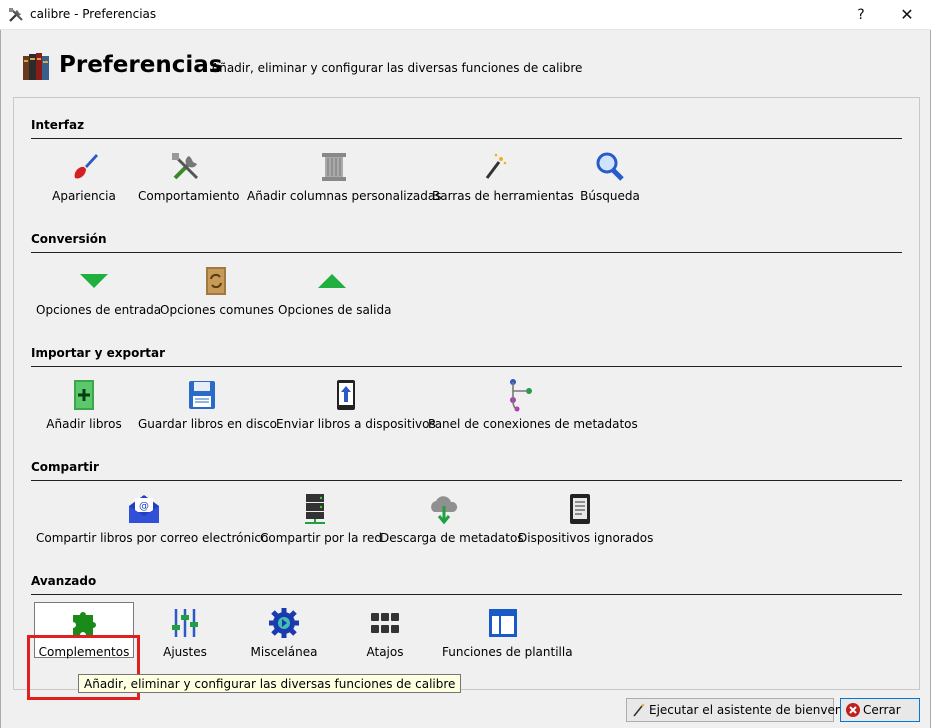  I want to click on window-title: calibre - Preferencias, so click(93, 14).